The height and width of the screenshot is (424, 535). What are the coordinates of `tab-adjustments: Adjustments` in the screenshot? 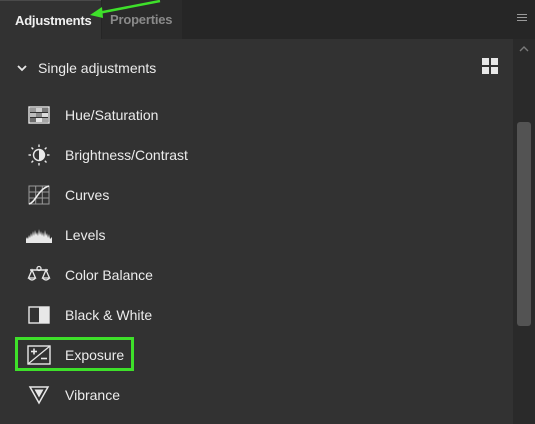 It's located at (50, 19).